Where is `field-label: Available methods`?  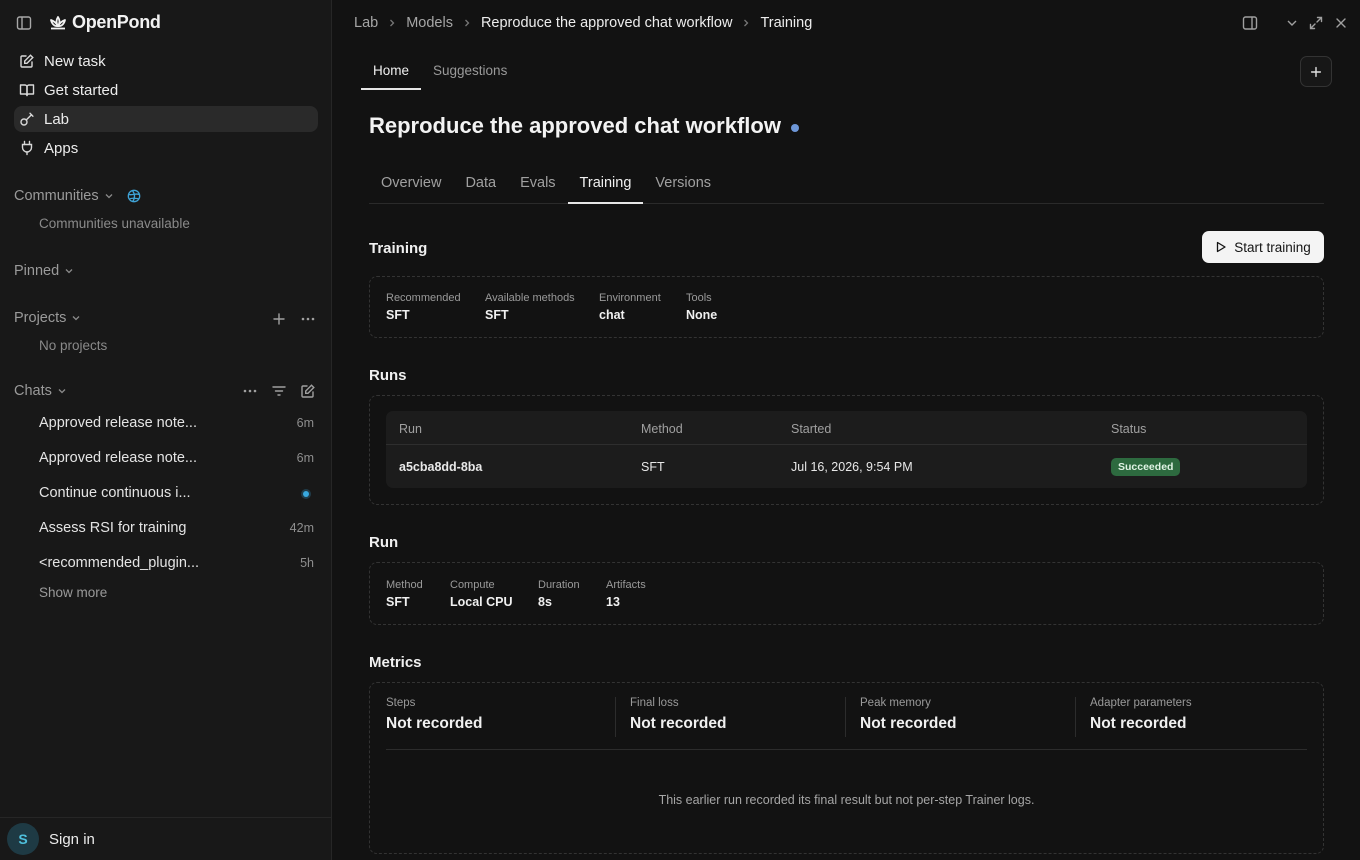 field-label: Available methods is located at coordinates (530, 298).